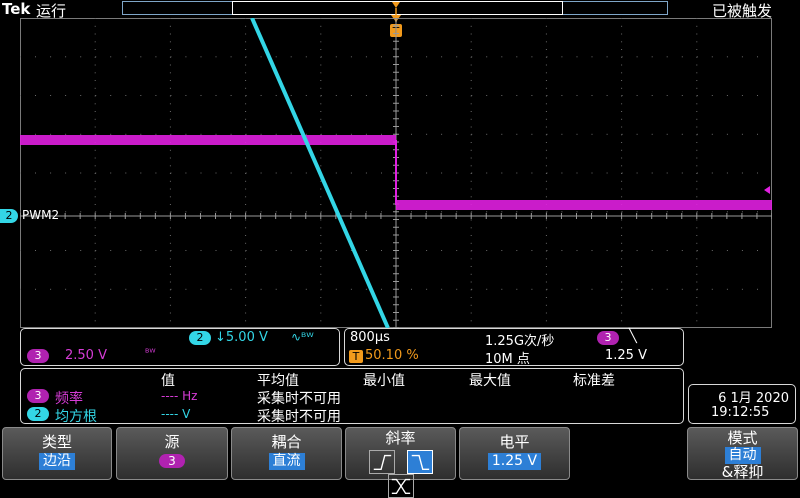  I want to click on source-softkey: 源 3, so click(172, 453).